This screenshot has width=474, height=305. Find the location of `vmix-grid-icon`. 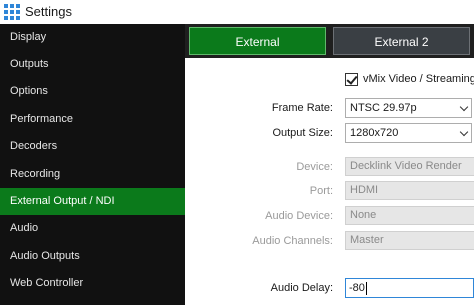

vmix-grid-icon is located at coordinates (12, 12).